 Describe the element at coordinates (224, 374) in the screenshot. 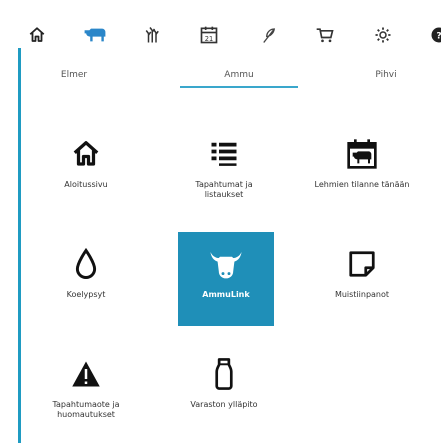

I see `milk-can-icon` at that location.